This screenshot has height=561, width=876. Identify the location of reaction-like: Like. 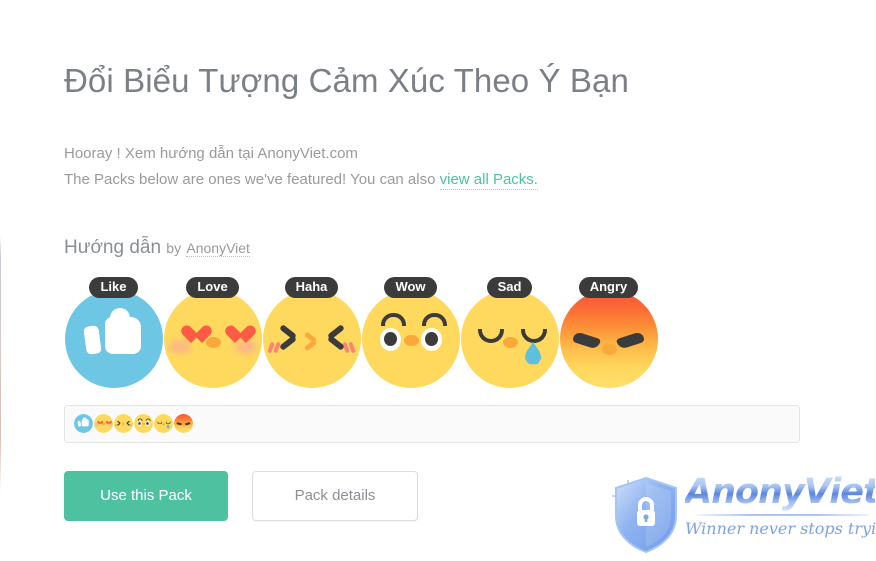
(113, 332).